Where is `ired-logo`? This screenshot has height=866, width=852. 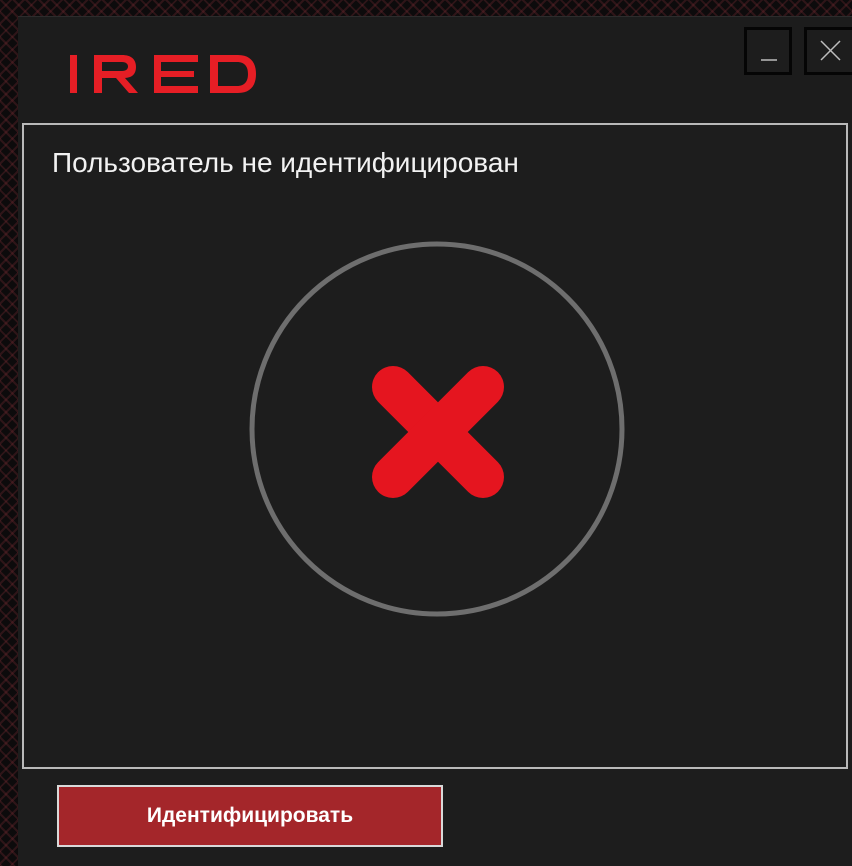 ired-logo is located at coordinates (163, 74).